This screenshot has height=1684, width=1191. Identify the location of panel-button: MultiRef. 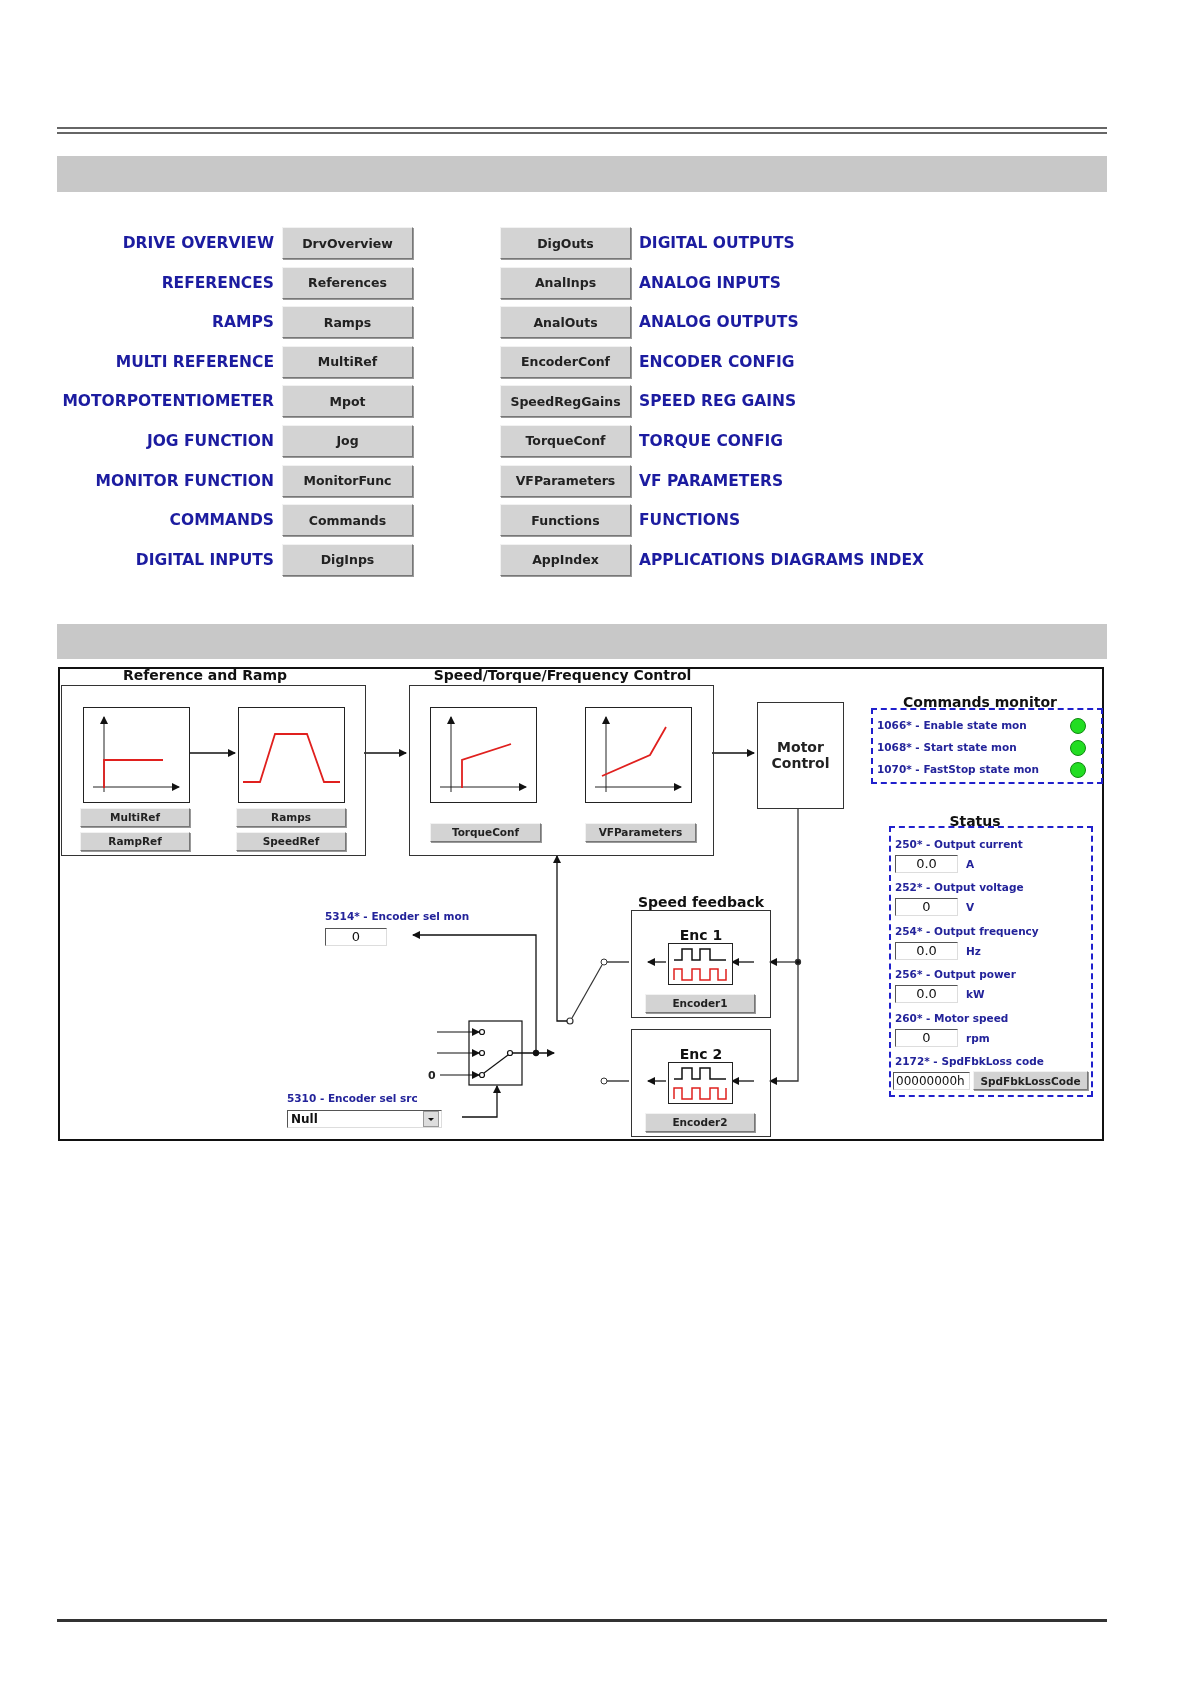
(135, 817).